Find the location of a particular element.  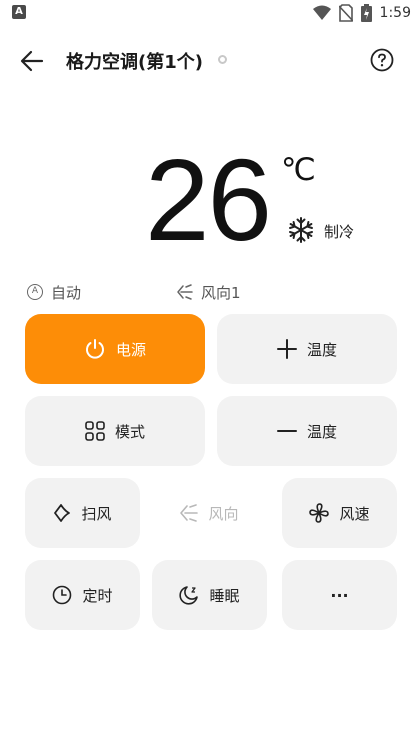

mode-button: 模式 is located at coordinates (115, 431).